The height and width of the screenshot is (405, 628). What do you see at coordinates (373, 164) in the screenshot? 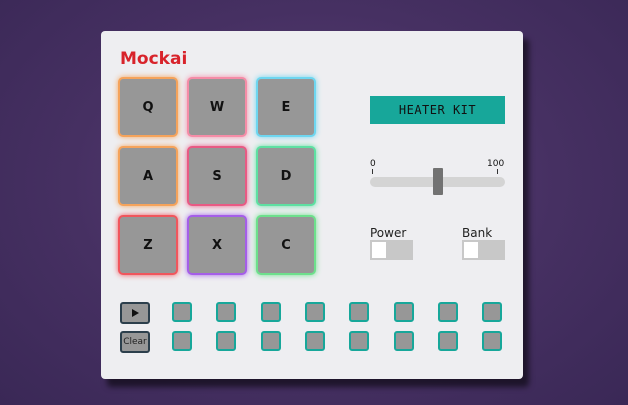
I see `slider-min-label: 0` at bounding box center [373, 164].